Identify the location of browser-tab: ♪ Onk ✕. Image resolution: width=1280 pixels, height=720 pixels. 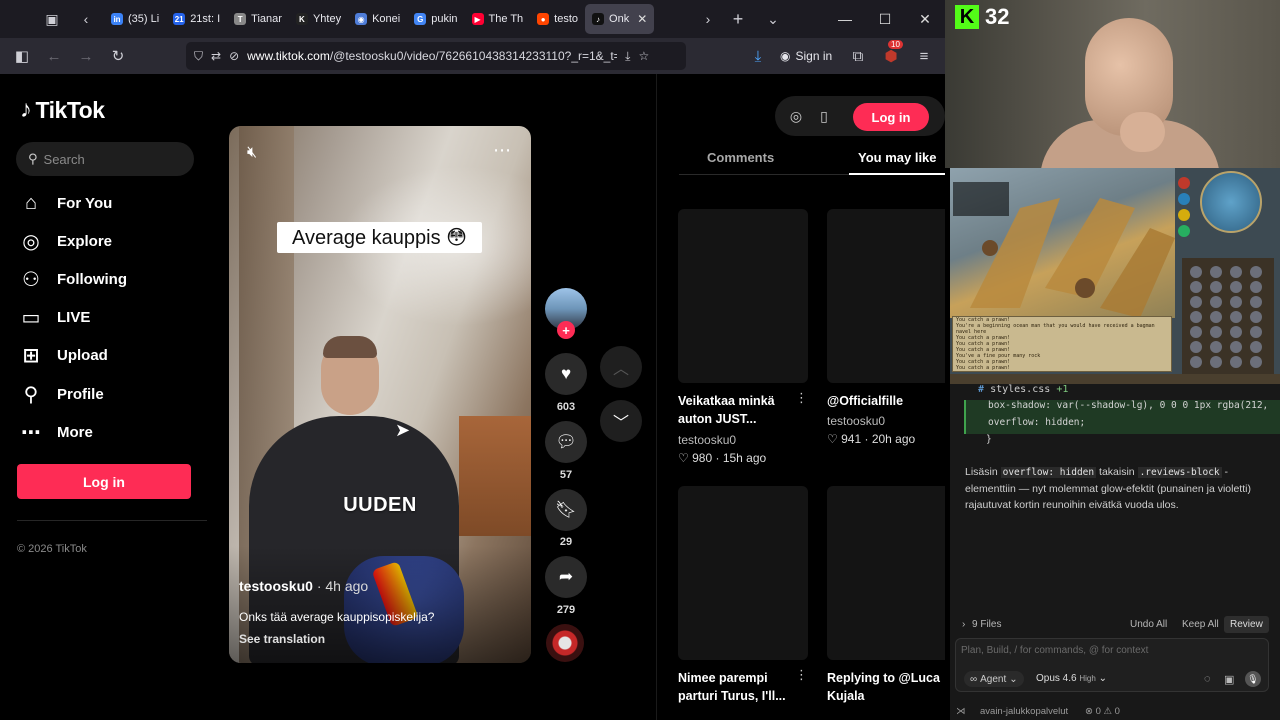
(620, 19).